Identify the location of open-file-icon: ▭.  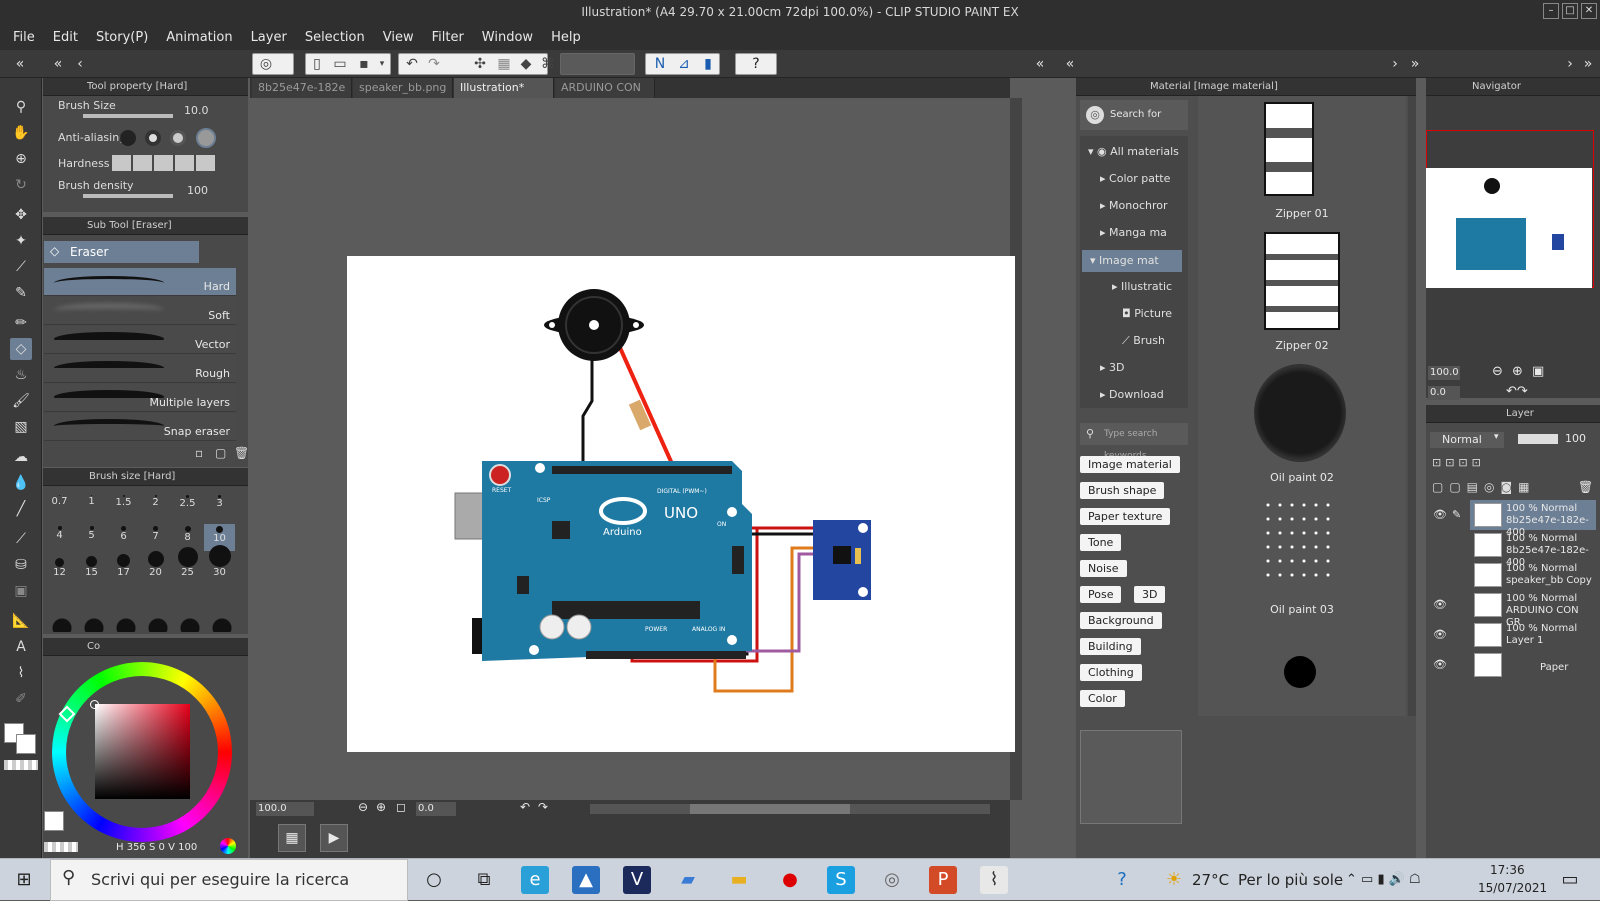
(340, 64).